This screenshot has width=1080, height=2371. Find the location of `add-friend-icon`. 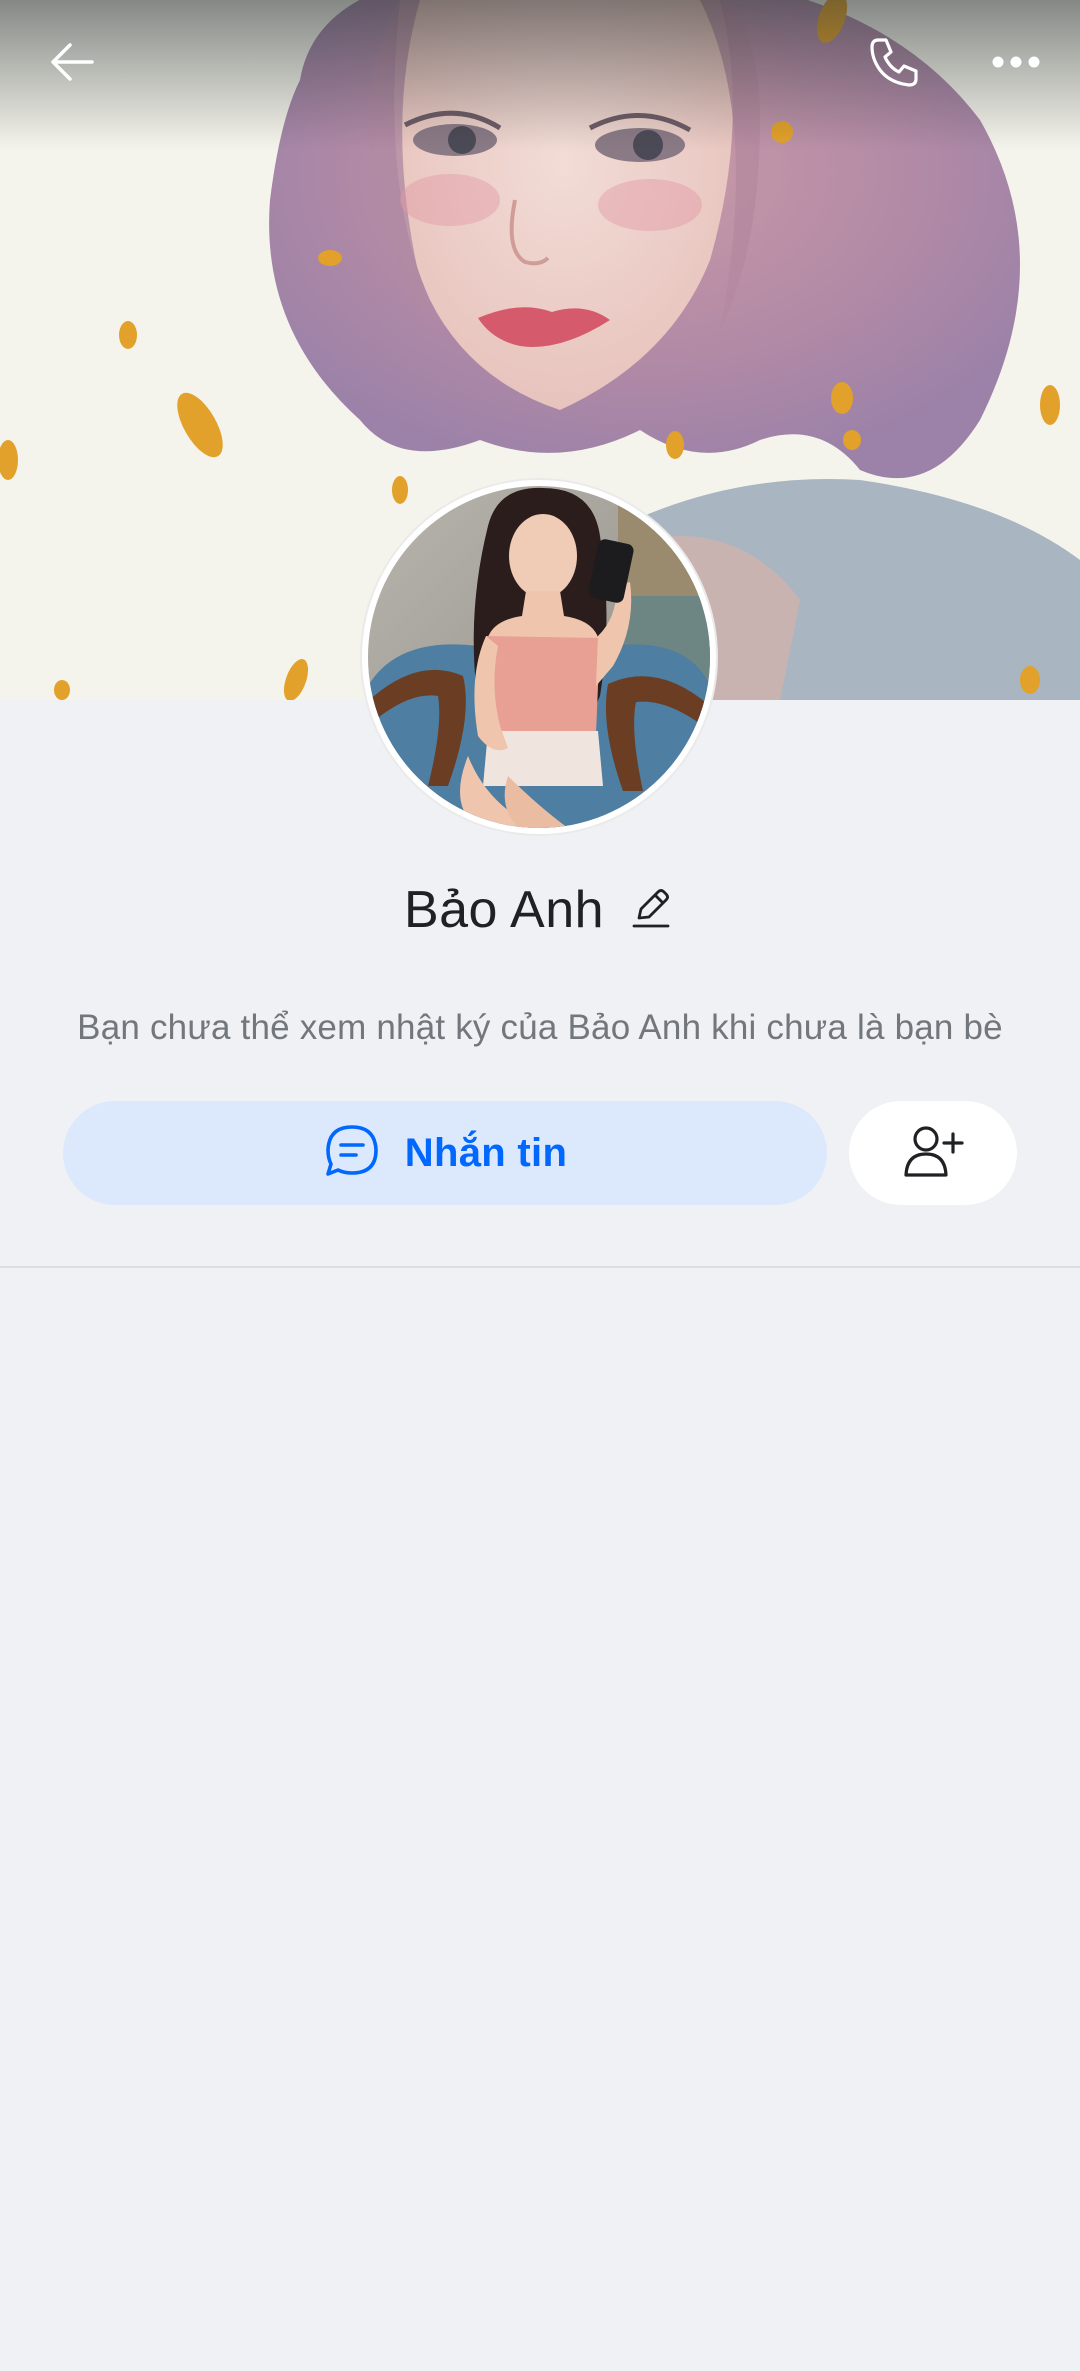

add-friend-icon is located at coordinates (933, 1153).